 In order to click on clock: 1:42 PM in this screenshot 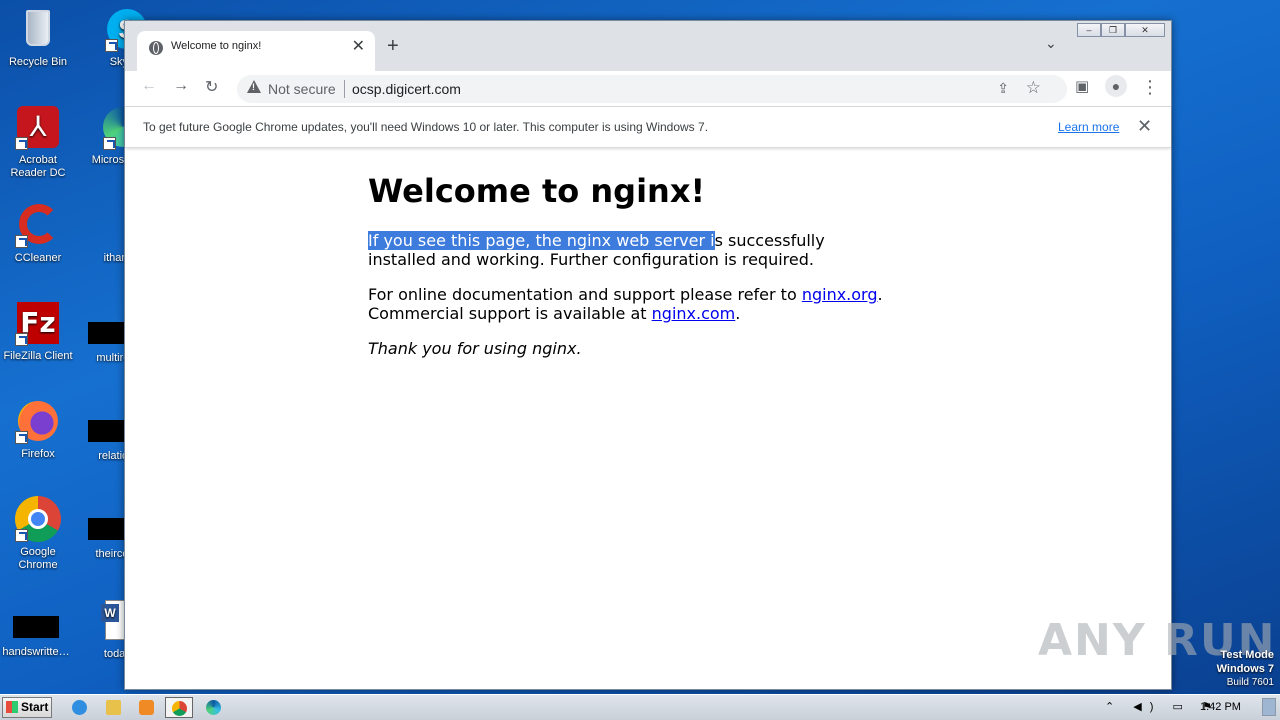, I will do `click(1220, 707)`.